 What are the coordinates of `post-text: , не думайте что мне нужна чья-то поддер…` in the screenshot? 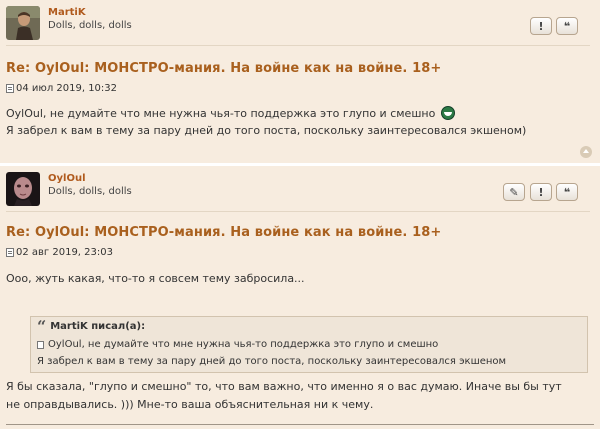 It's located at (239, 113).